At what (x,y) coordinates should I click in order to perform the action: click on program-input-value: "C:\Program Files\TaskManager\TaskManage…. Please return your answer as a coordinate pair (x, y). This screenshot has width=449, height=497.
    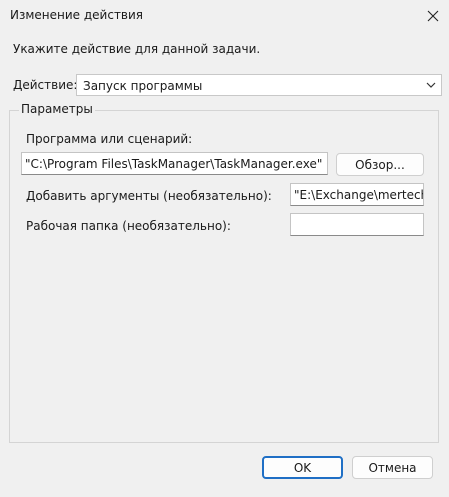
    Looking at the image, I should click on (174, 164).